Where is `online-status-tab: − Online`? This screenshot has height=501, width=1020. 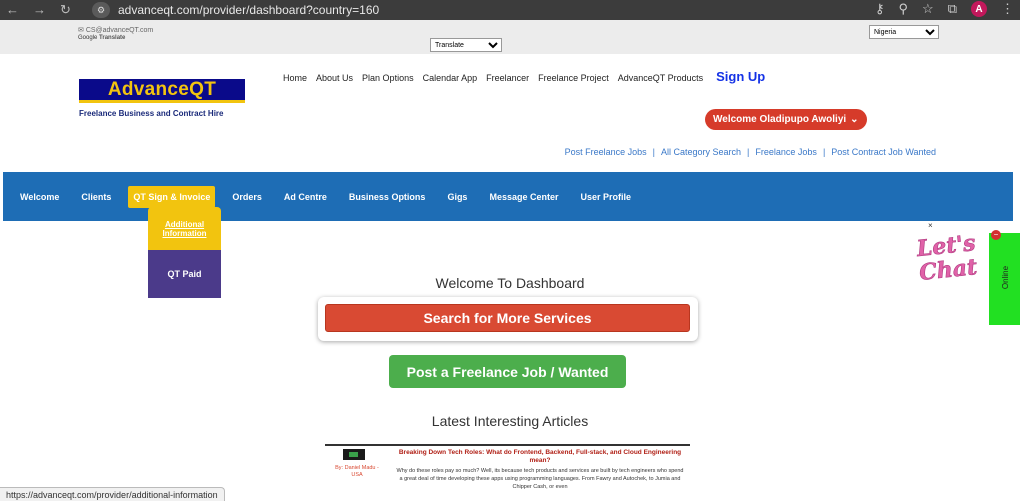
online-status-tab: − Online is located at coordinates (1004, 277).